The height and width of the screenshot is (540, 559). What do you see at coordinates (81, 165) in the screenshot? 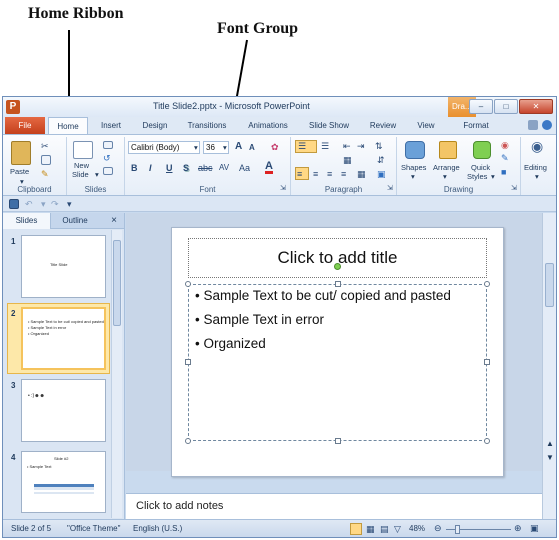
I see `new-slide-label-line1: New` at bounding box center [81, 165].